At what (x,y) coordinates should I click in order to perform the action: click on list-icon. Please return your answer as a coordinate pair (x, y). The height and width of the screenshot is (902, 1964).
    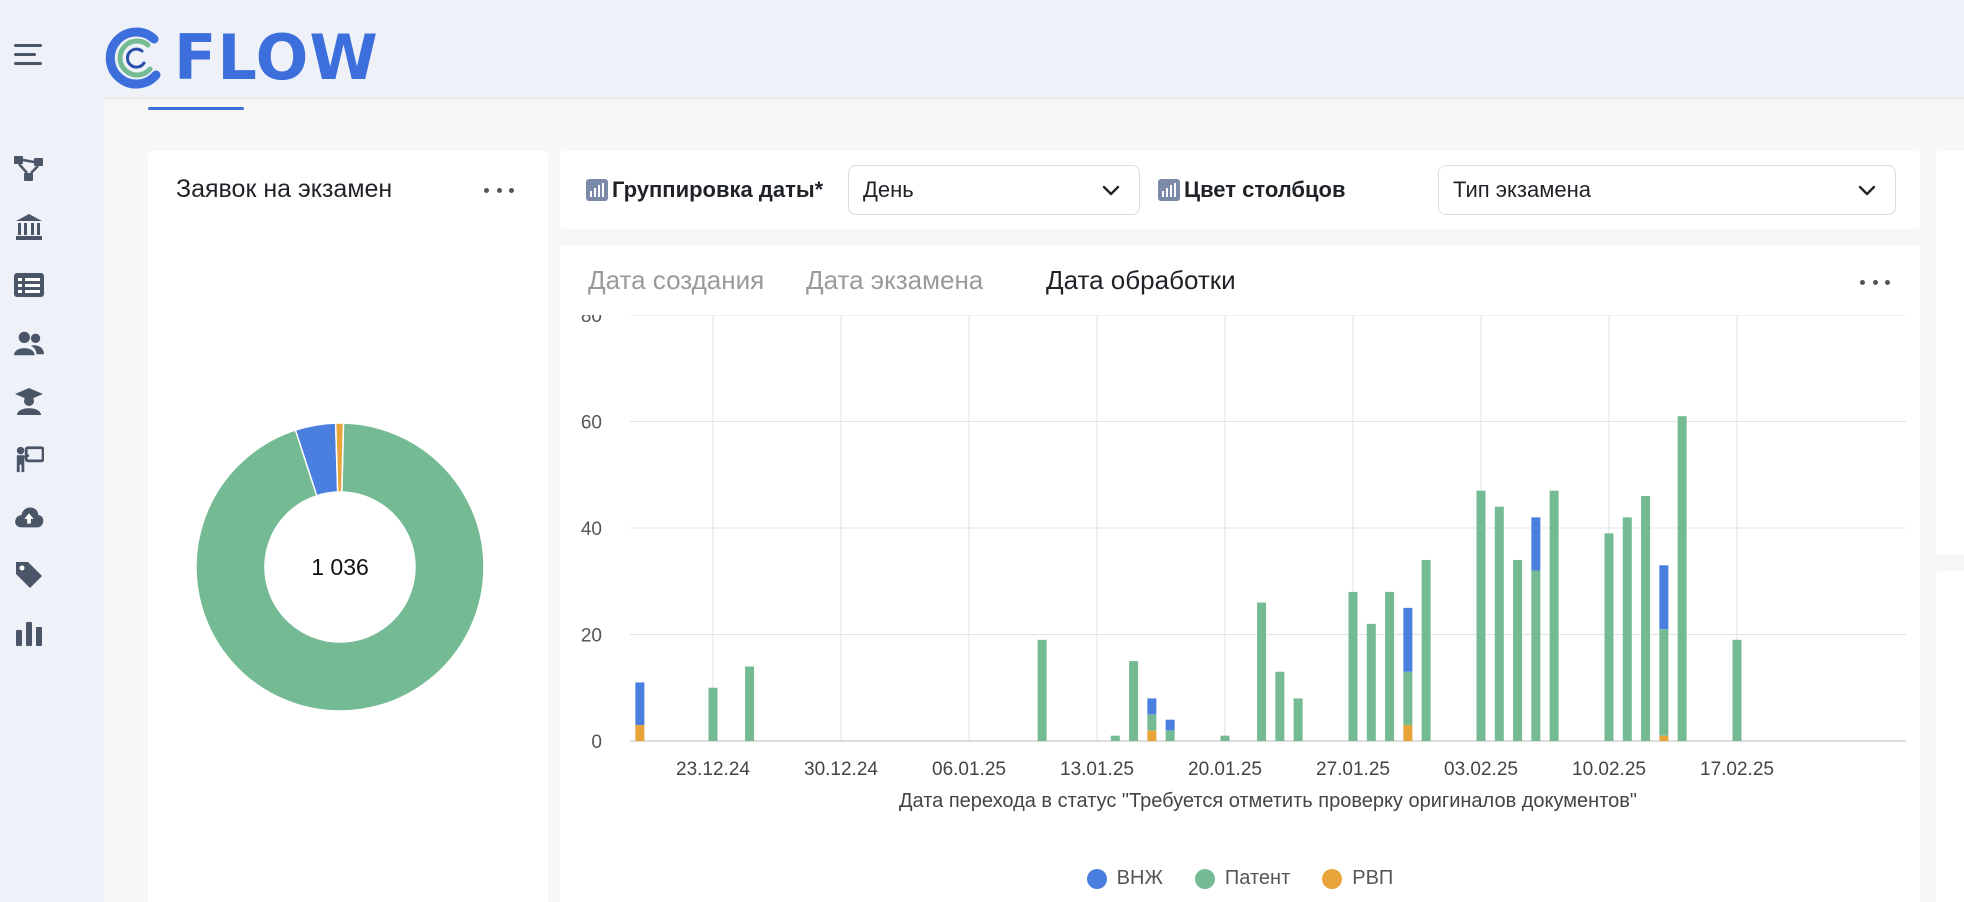
    Looking at the image, I should click on (29, 285).